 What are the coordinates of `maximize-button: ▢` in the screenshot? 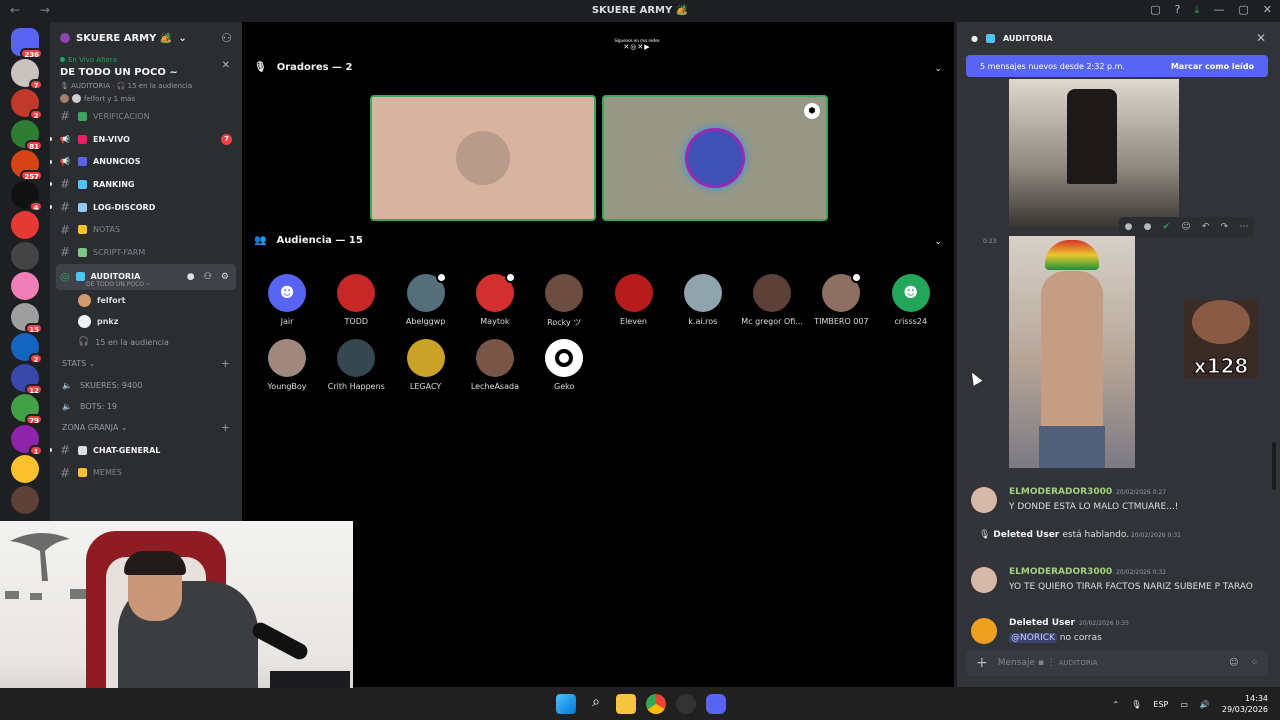 It's located at (1243, 10).